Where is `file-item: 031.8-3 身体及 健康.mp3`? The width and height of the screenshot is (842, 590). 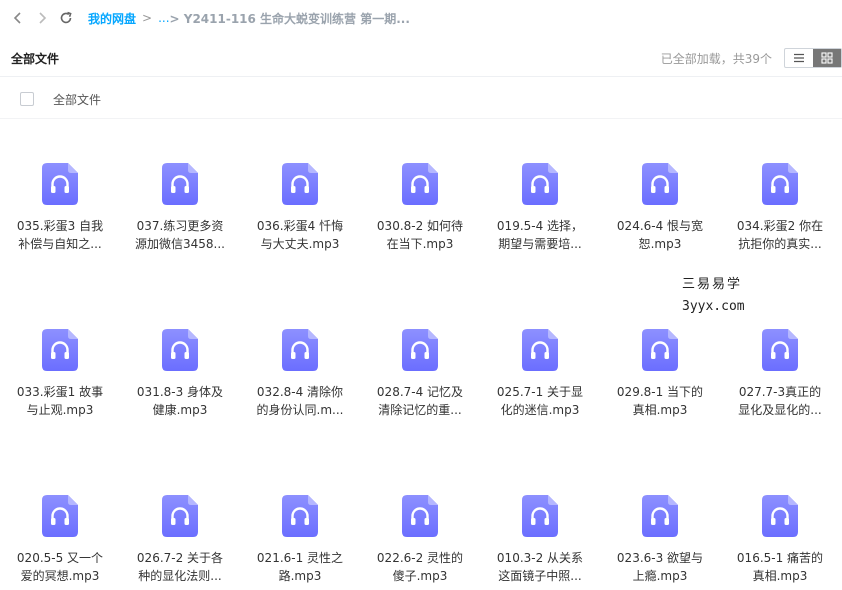 file-item: 031.8-3 身体及 健康.mp3 is located at coordinates (180, 354).